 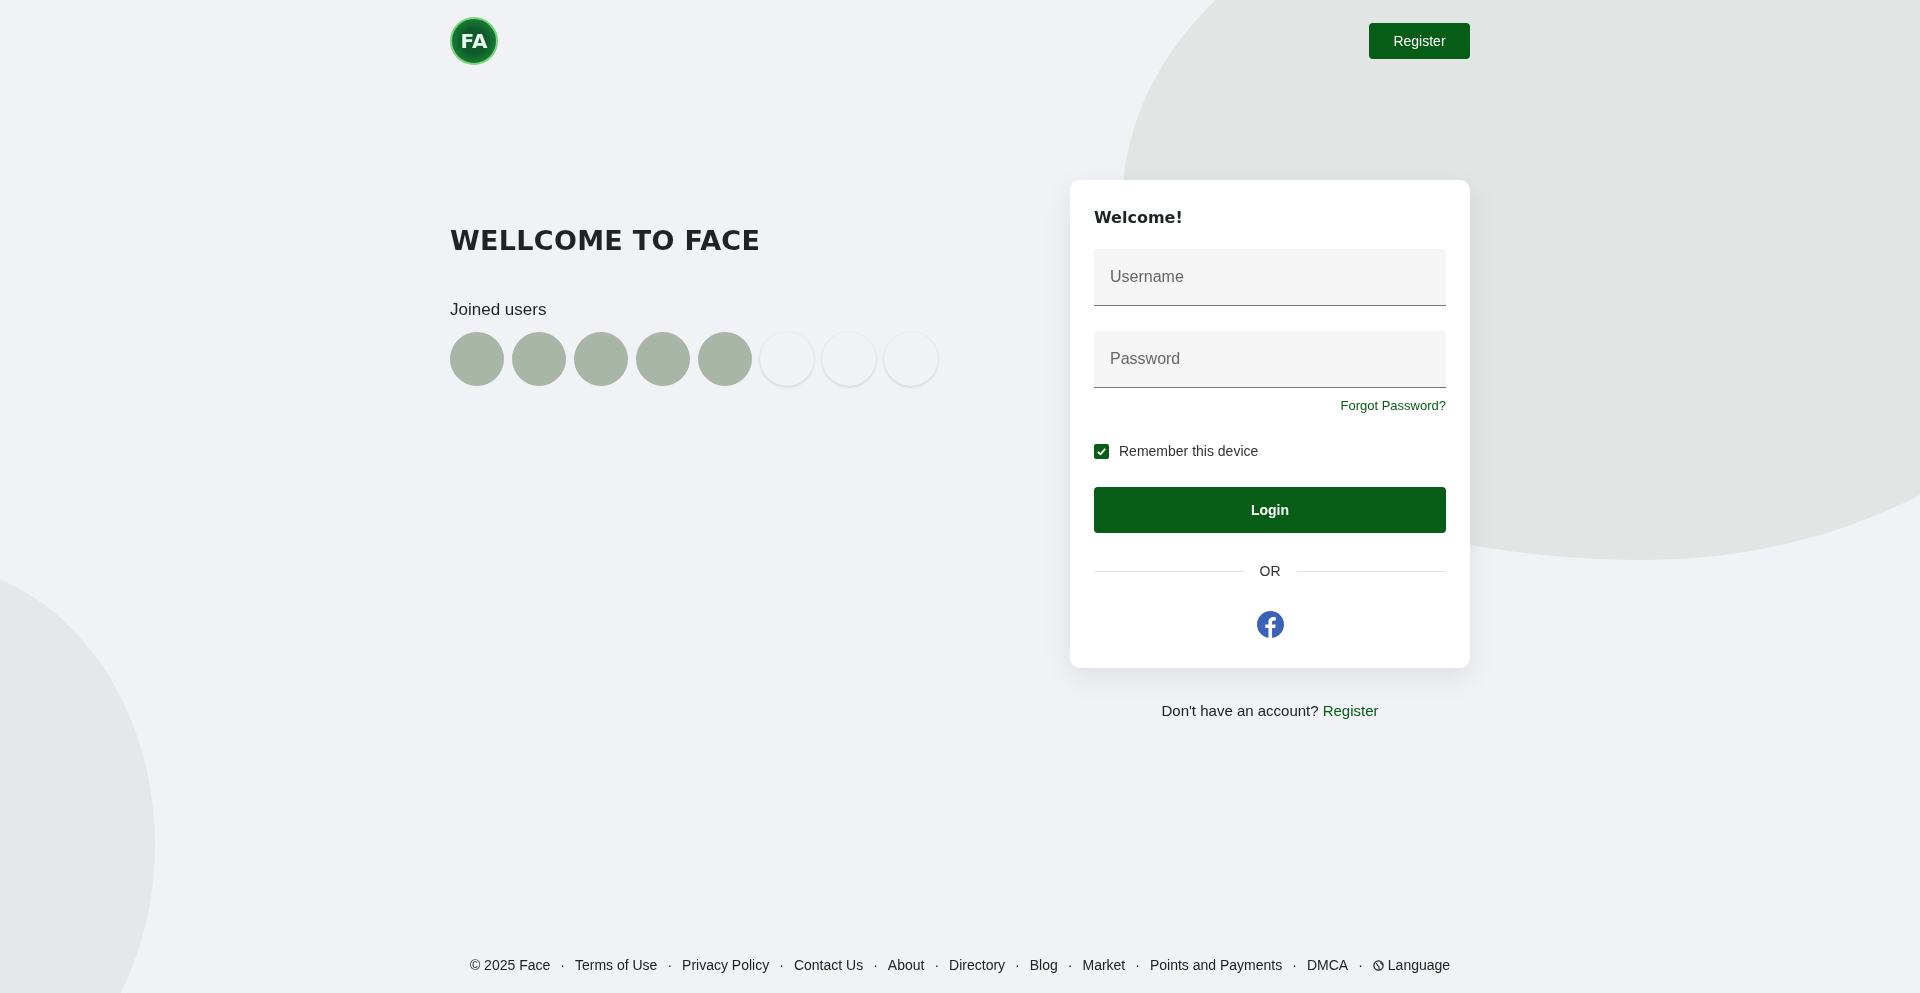 What do you see at coordinates (510, 965) in the screenshot?
I see `copyright-text: © 2025 Face` at bounding box center [510, 965].